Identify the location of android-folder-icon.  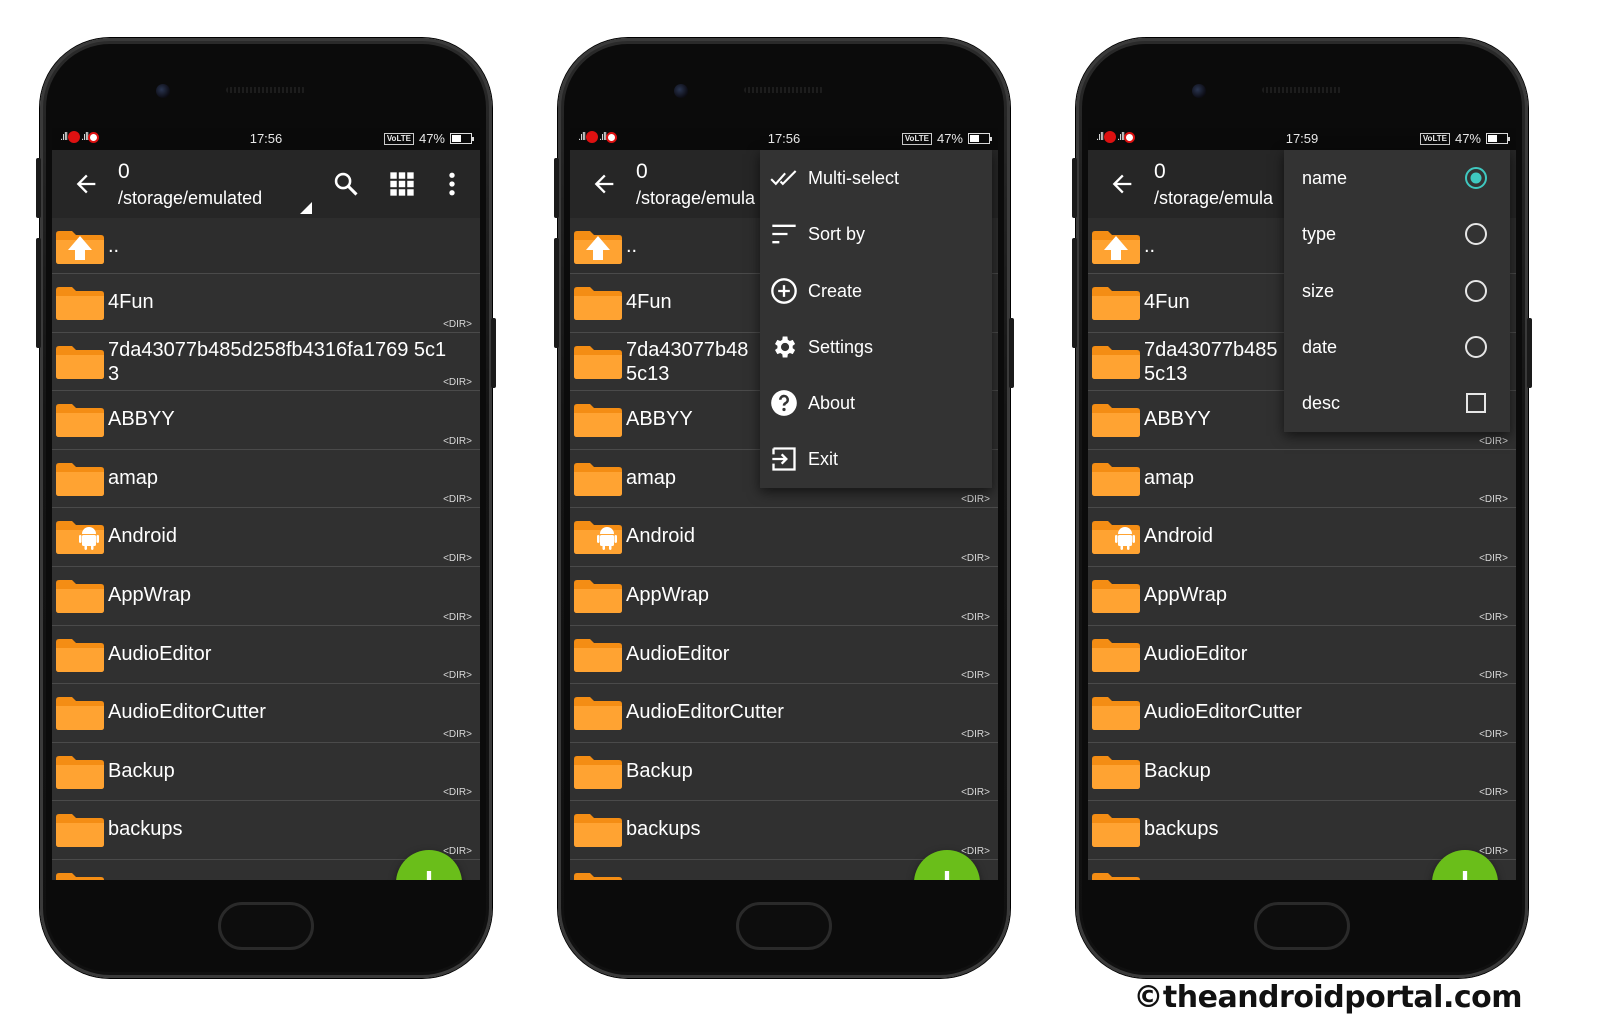
(598, 537).